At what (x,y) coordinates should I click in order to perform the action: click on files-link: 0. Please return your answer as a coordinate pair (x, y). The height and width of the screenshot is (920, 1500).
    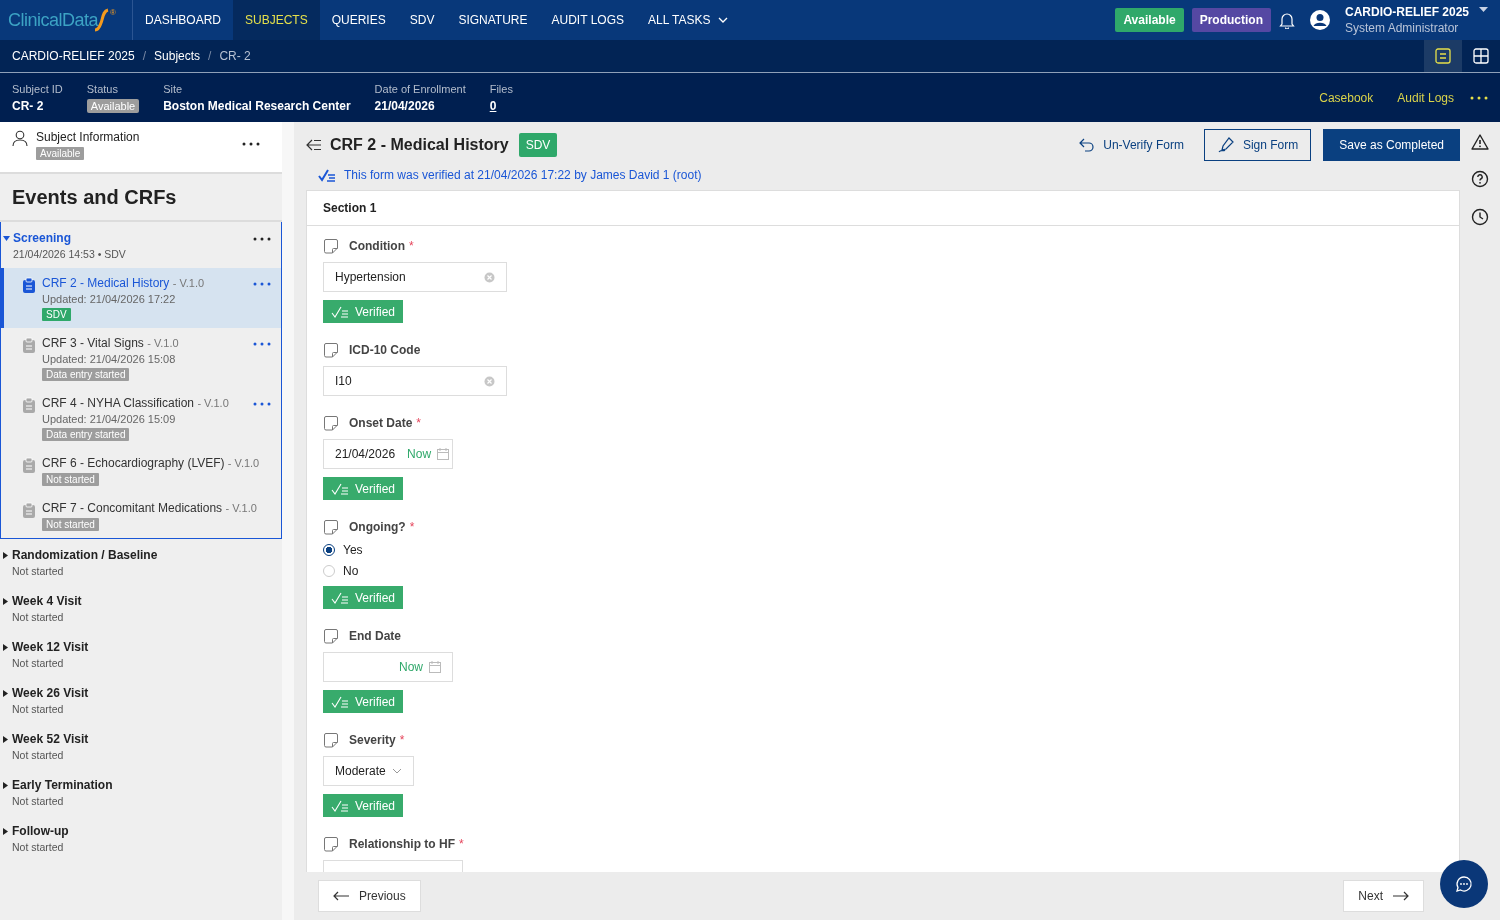
    Looking at the image, I should click on (493, 105).